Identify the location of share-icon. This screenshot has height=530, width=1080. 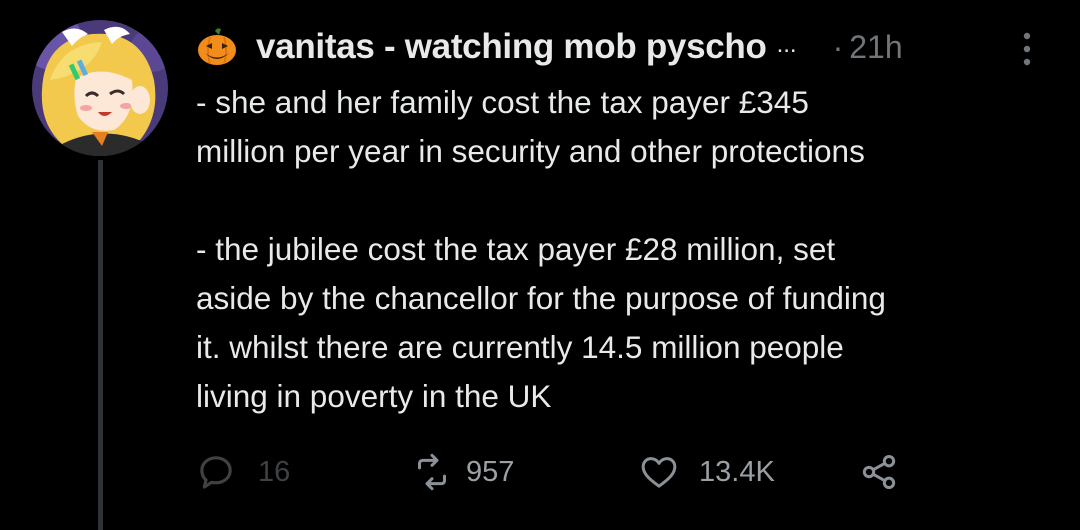
(879, 472).